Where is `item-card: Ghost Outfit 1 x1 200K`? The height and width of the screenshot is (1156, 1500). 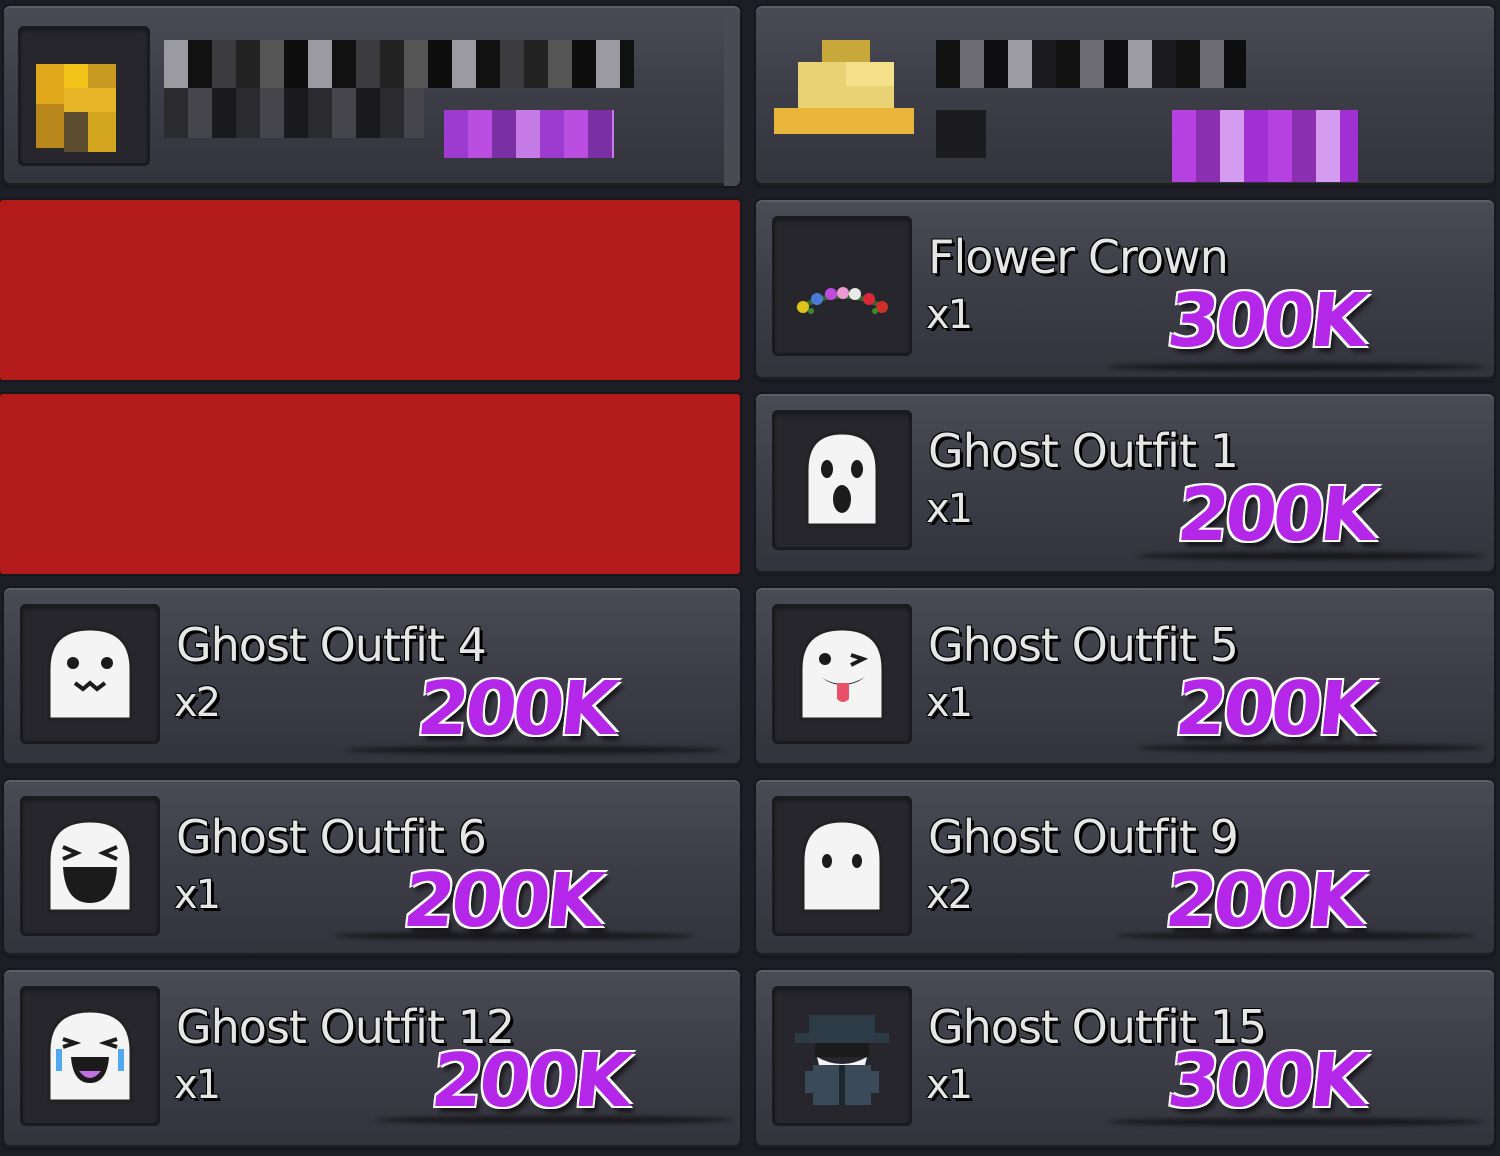
item-card: Ghost Outfit 1 x1 200K is located at coordinates (1125, 484).